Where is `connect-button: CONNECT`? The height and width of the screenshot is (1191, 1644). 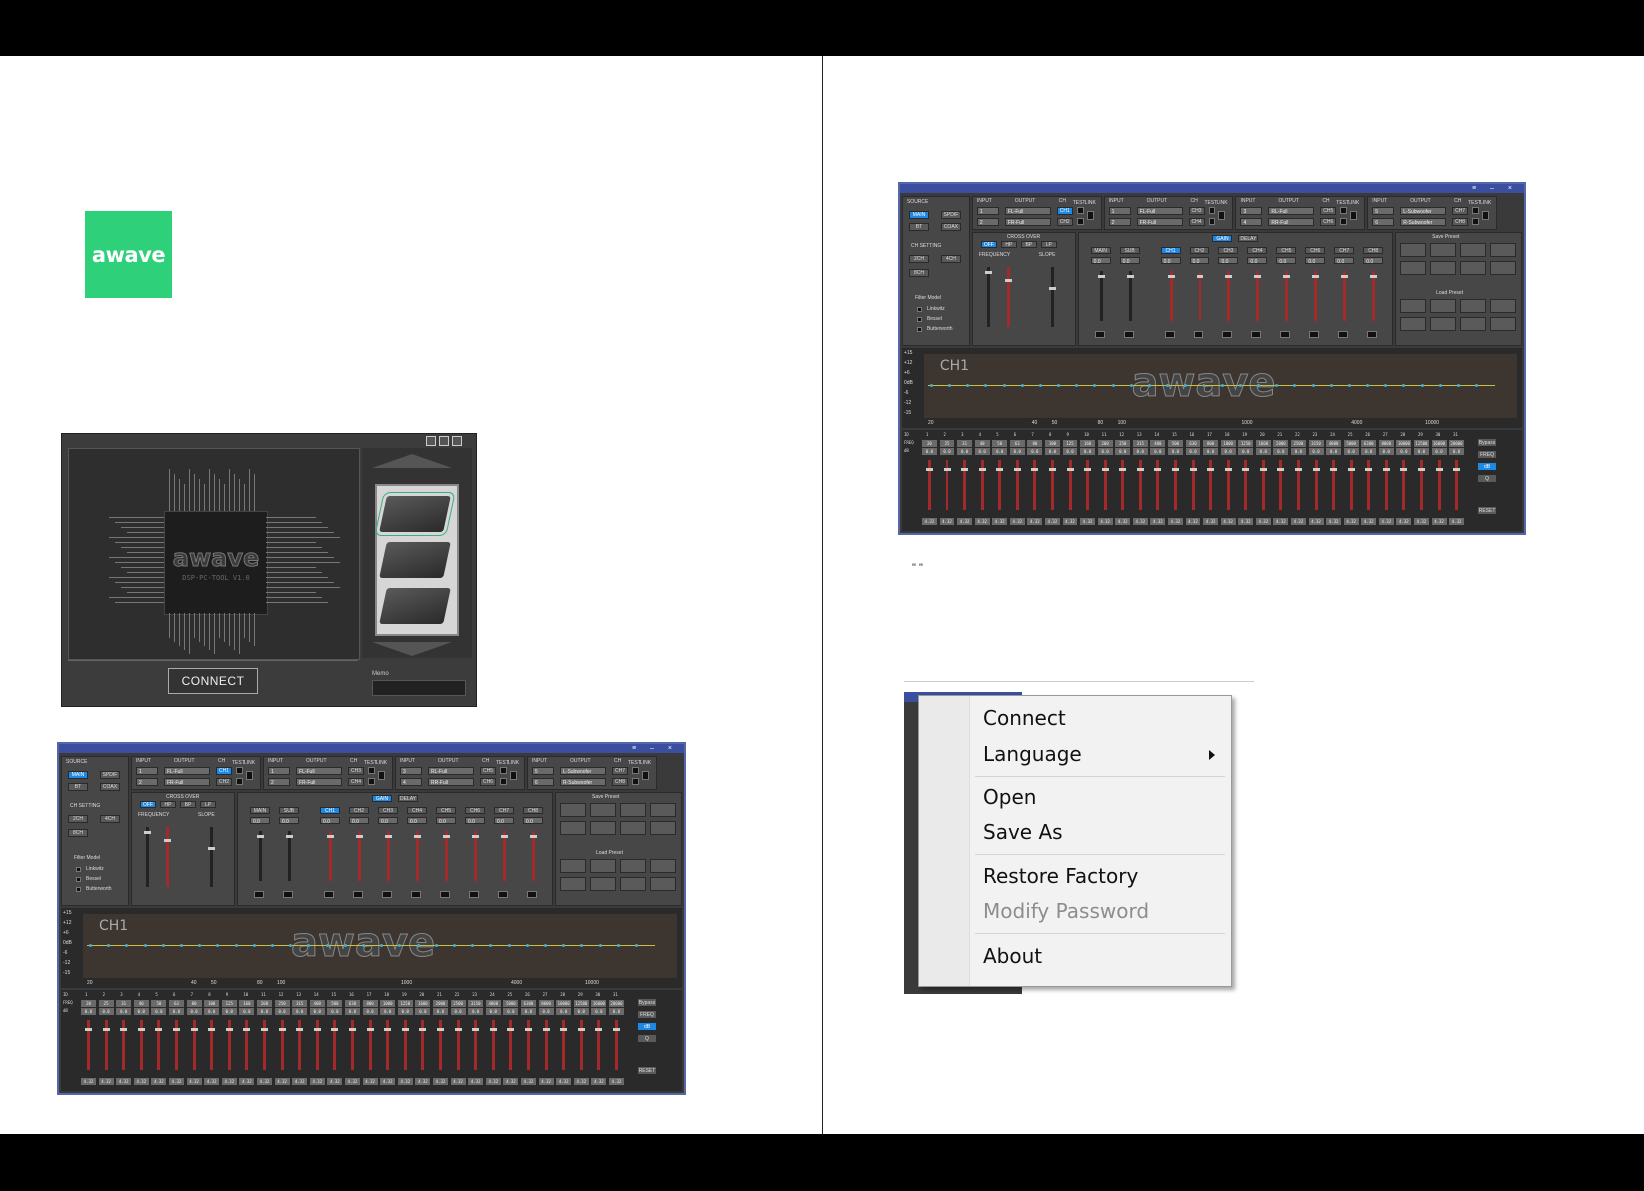
connect-button: CONNECT is located at coordinates (213, 681).